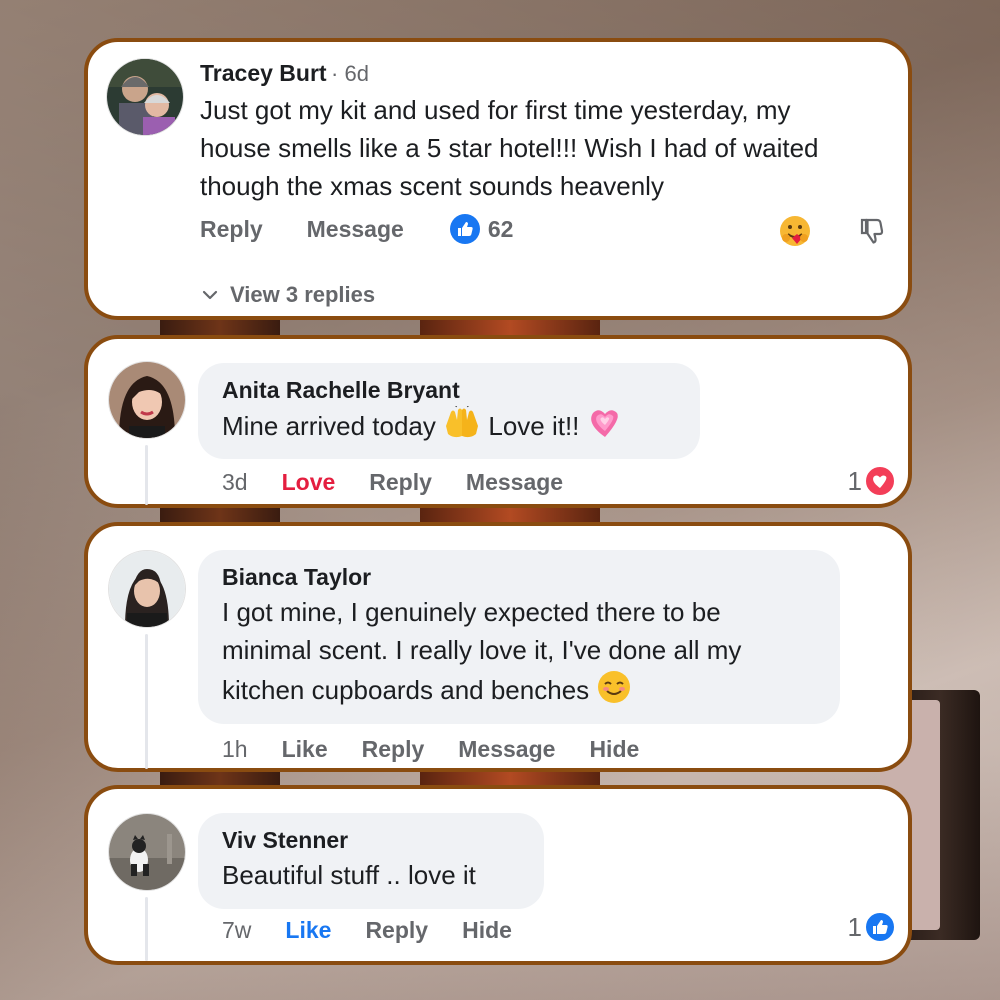 Image resolution: width=1000 pixels, height=1000 pixels. Describe the element at coordinates (356, 73) in the screenshot. I see `comment-time: 6d` at that location.